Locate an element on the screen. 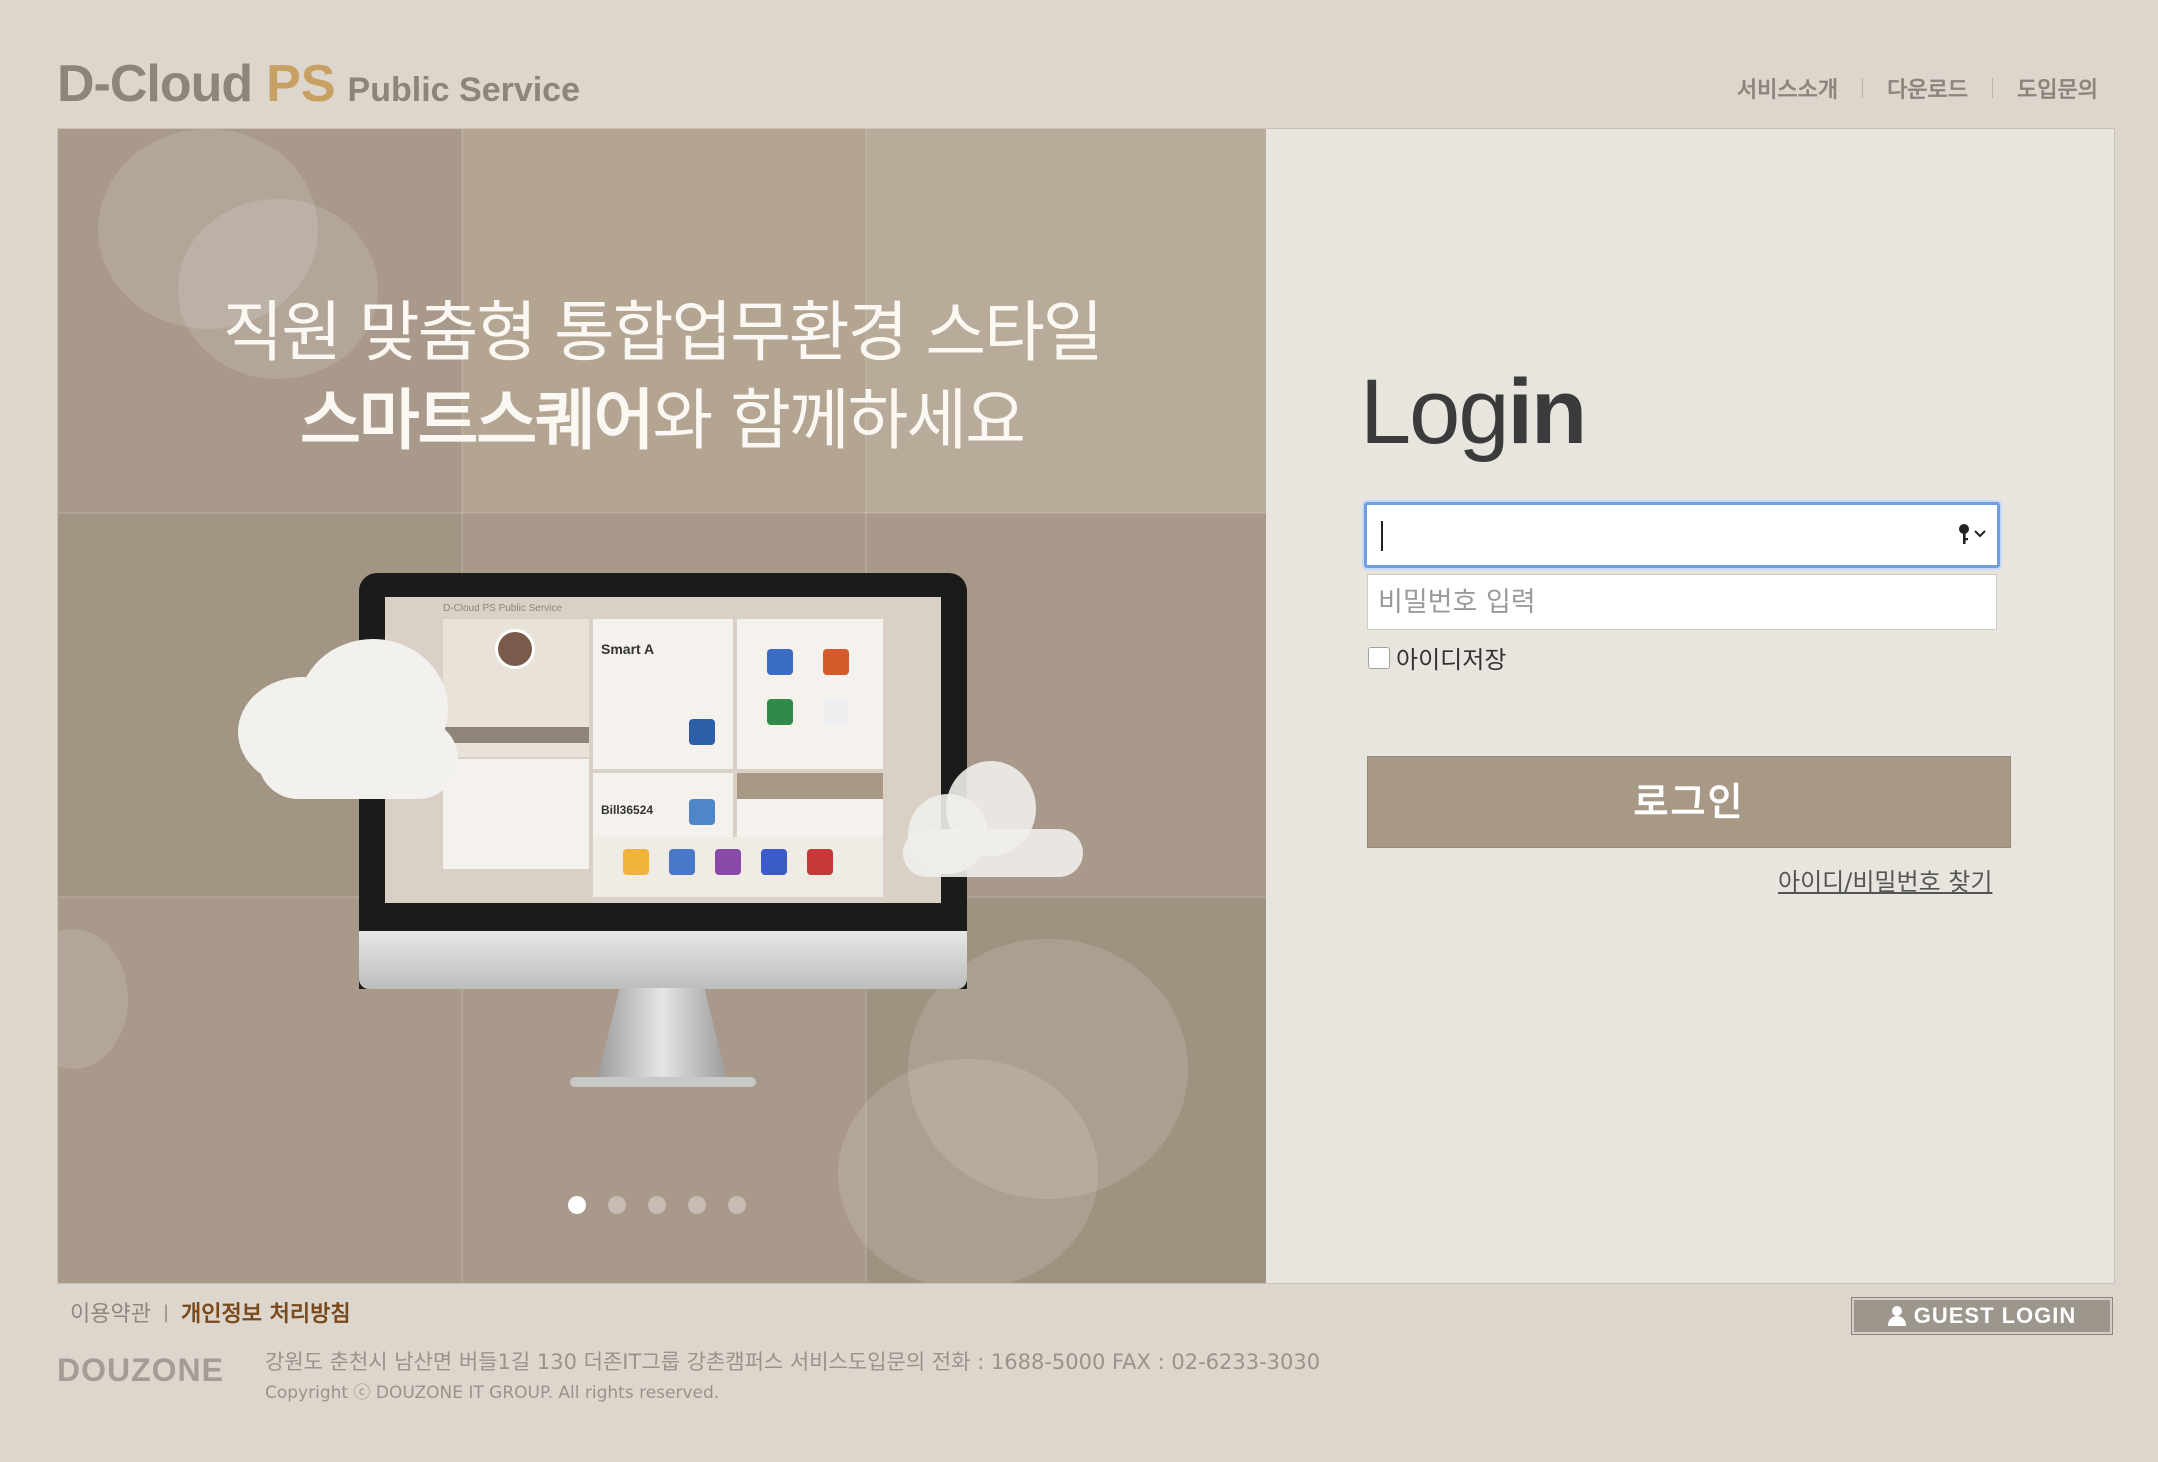 The width and height of the screenshot is (2158, 1462). screen-smart-card: Smart A is located at coordinates (663, 694).